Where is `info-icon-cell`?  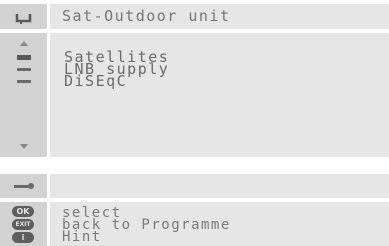
info-icon-cell is located at coordinates (23, 186).